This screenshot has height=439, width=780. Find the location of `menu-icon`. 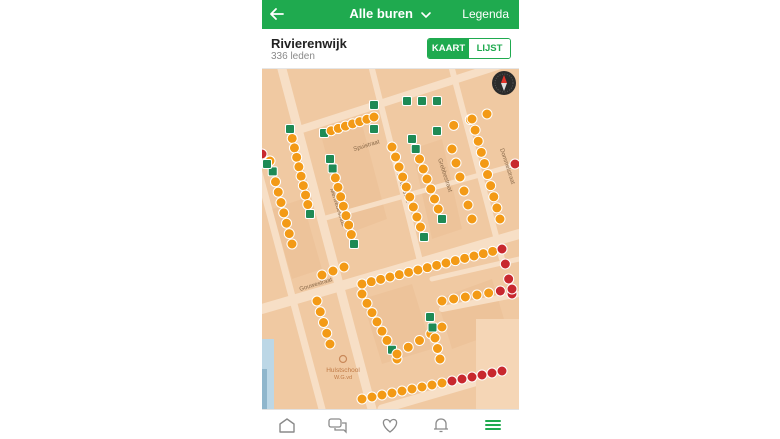

menu-icon is located at coordinates (493, 425).